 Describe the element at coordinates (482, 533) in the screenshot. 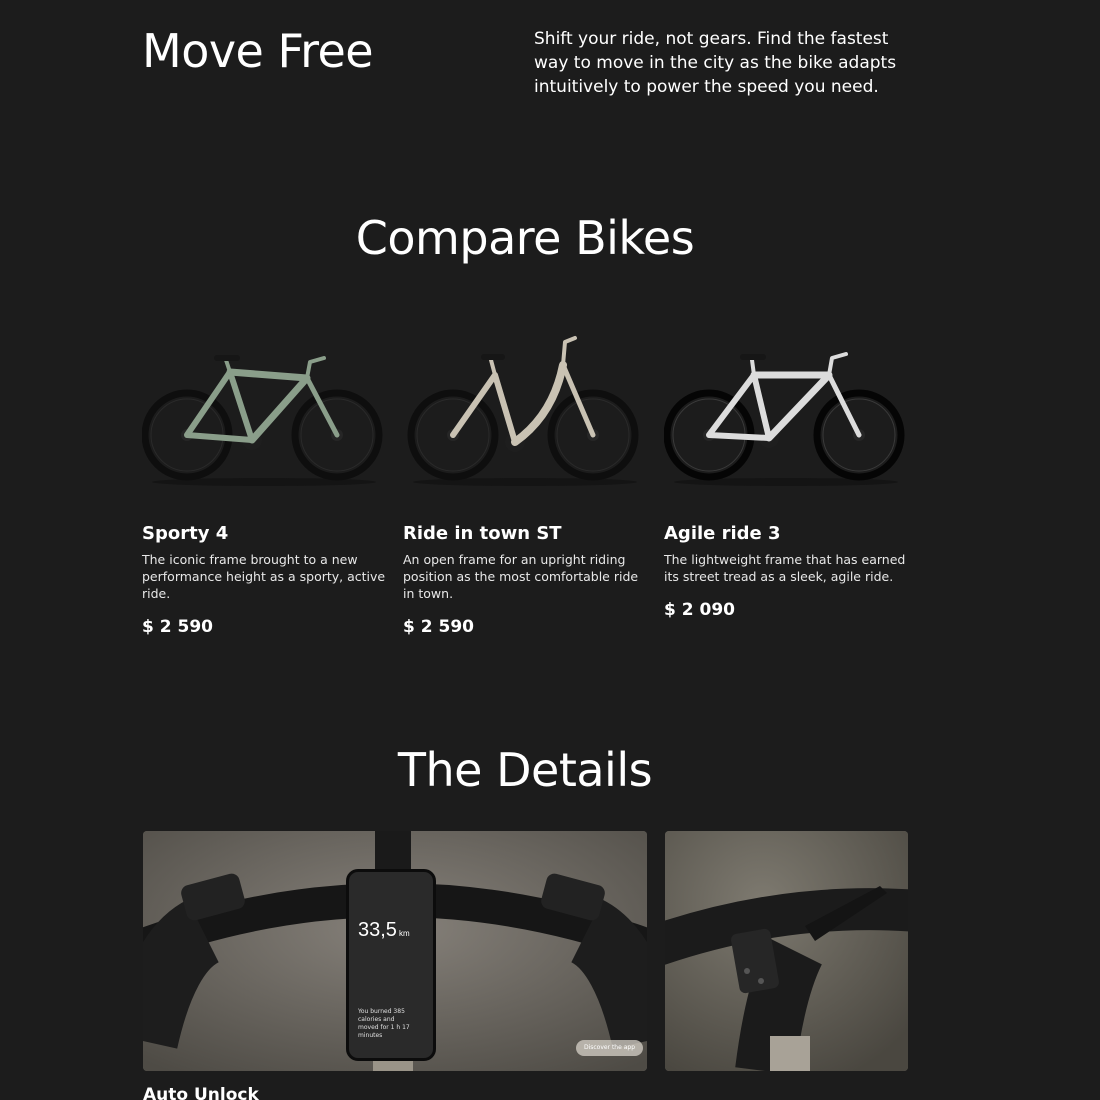

I see `bike-name: Ride in town ST` at that location.